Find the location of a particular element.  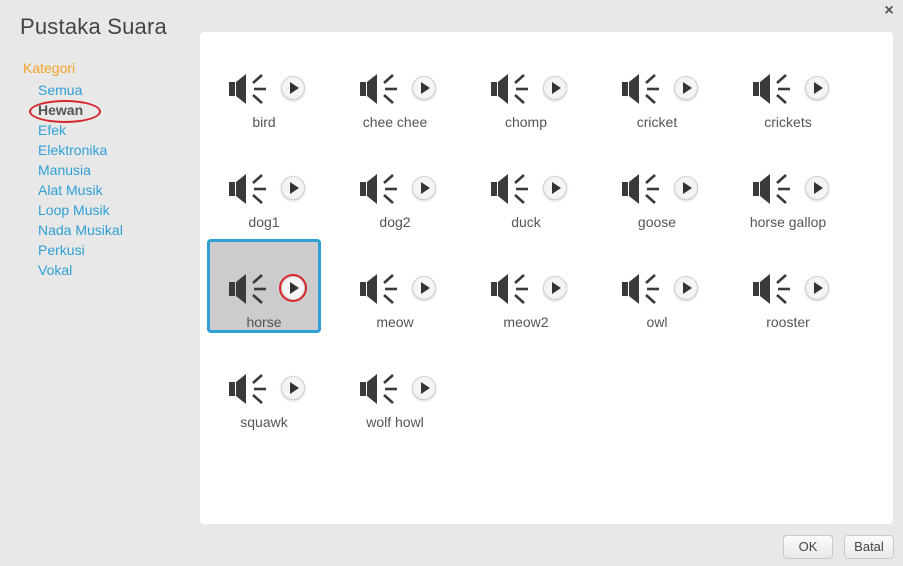

sound-tile: goose is located at coordinates (657, 186).